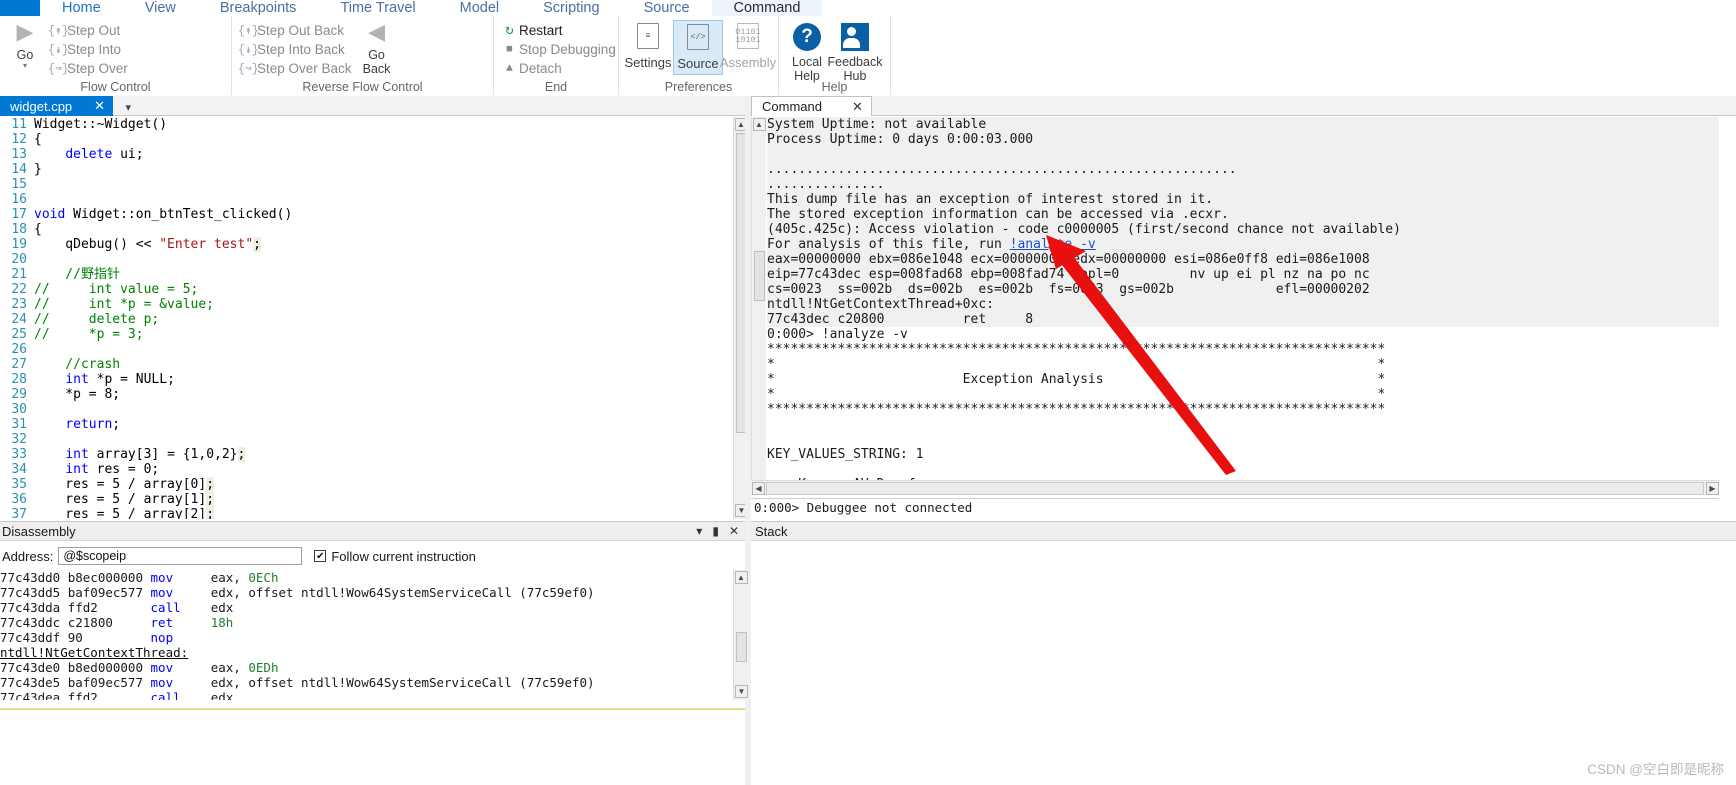 This screenshot has width=1736, height=785. Describe the element at coordinates (160, 8) in the screenshot. I see `ribbon-tab-view: View` at that location.